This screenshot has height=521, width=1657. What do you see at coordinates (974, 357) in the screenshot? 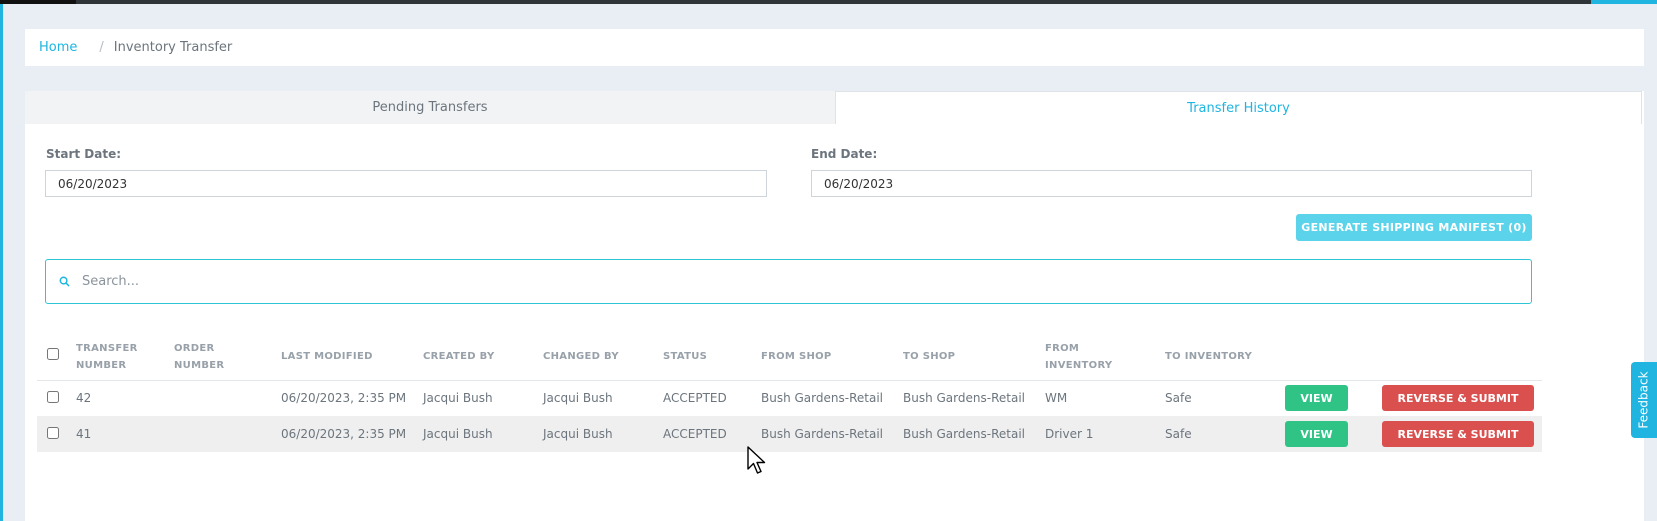
I see `header-to-shop: TO SHOP` at bounding box center [974, 357].